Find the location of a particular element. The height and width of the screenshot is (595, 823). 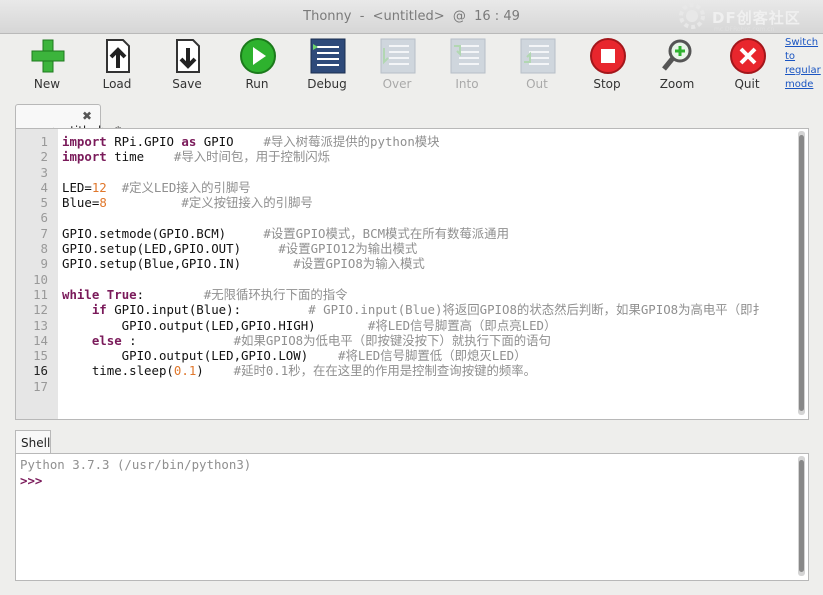

shell-banner: Python 3.7.3 (/usr/bin/python3) is located at coordinates (136, 464).